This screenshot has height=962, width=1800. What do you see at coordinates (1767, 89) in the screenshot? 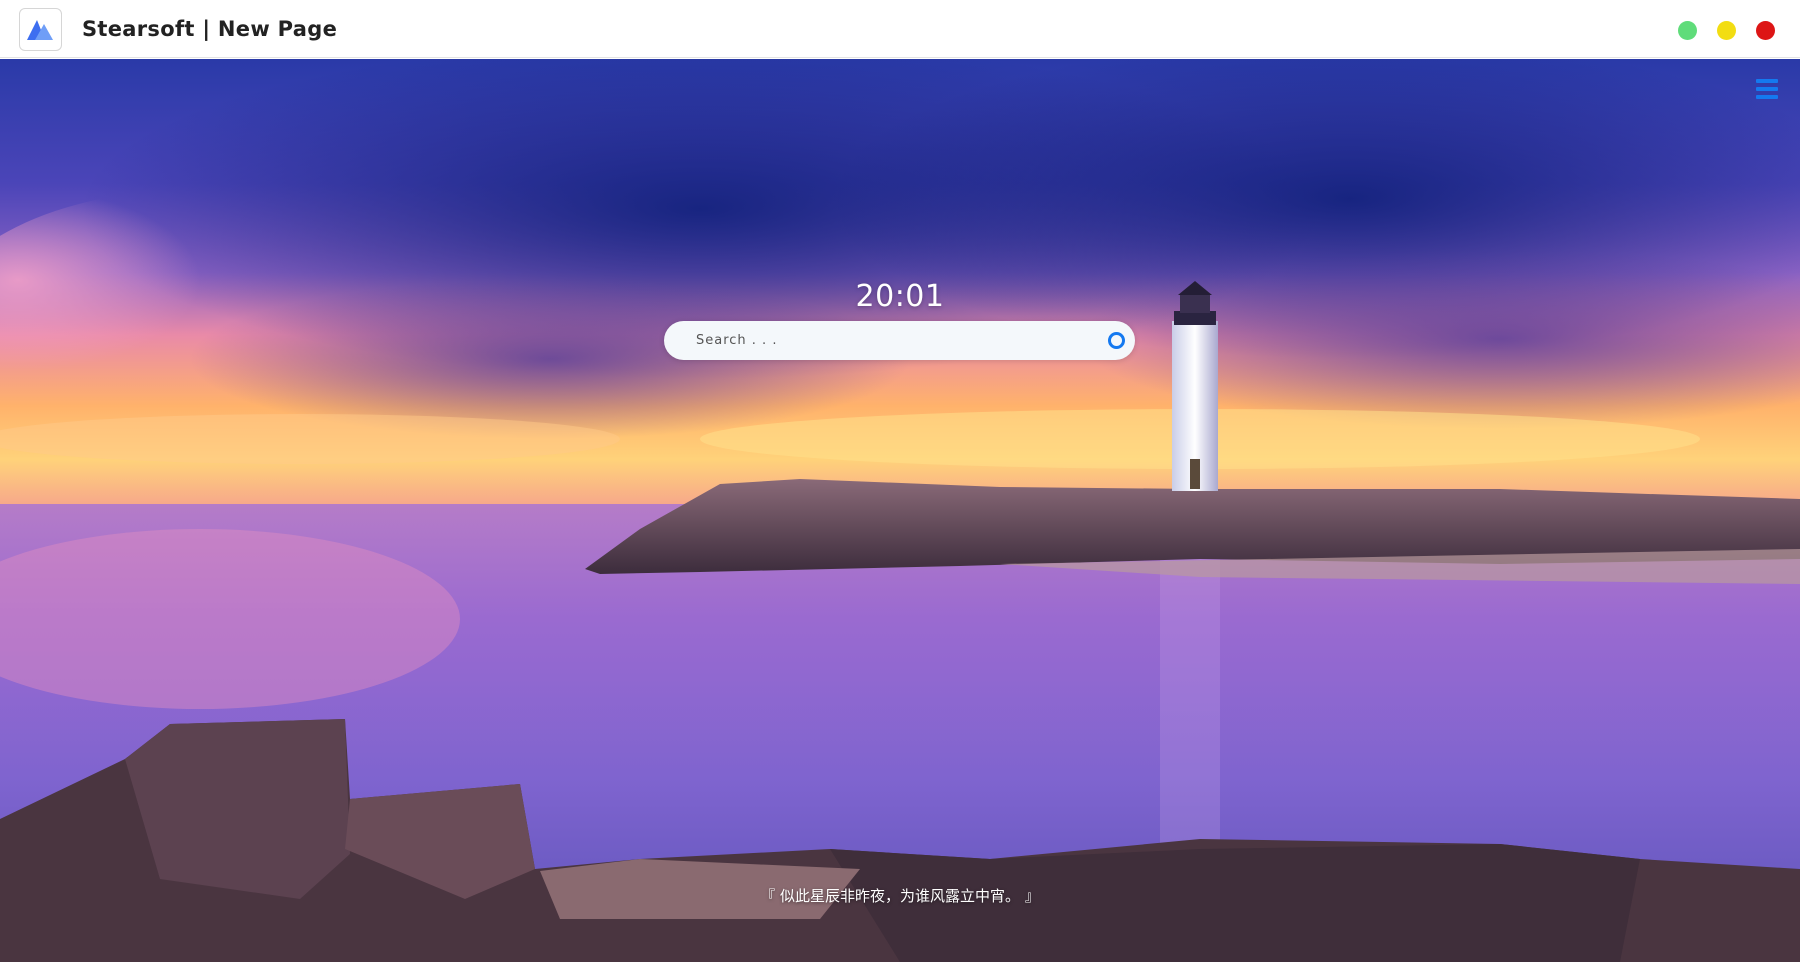
I see `menu-button` at bounding box center [1767, 89].